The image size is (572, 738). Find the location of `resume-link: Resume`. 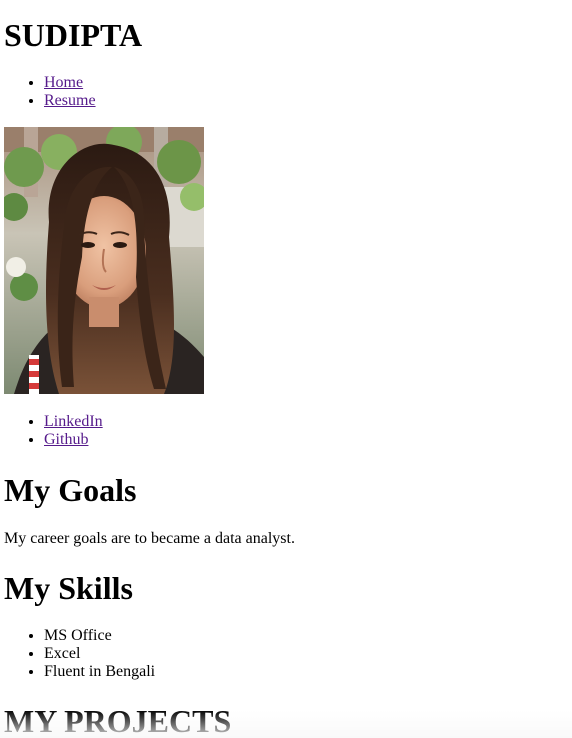

resume-link: Resume is located at coordinates (70, 100).